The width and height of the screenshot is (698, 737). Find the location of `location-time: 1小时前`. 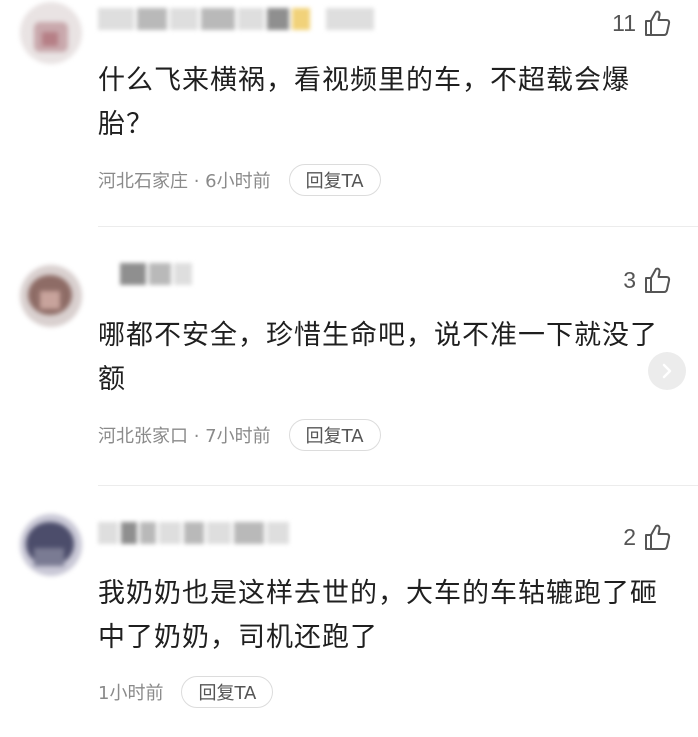

location-time: 1小时前 is located at coordinates (131, 693).